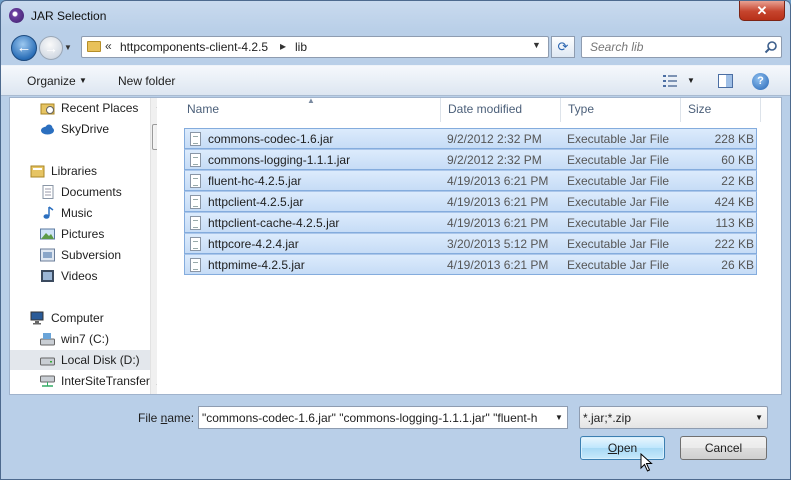 This screenshot has height=480, width=791. What do you see at coordinates (47, 381) in the screenshot?
I see `network-drive-icon` at bounding box center [47, 381].